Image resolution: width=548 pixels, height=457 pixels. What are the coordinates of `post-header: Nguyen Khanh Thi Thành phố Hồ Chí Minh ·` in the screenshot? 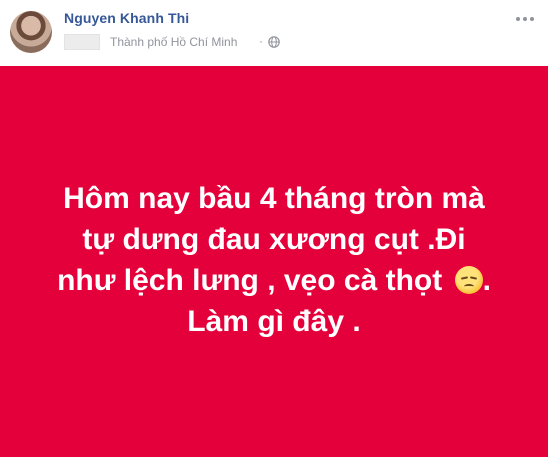 It's located at (274, 33).